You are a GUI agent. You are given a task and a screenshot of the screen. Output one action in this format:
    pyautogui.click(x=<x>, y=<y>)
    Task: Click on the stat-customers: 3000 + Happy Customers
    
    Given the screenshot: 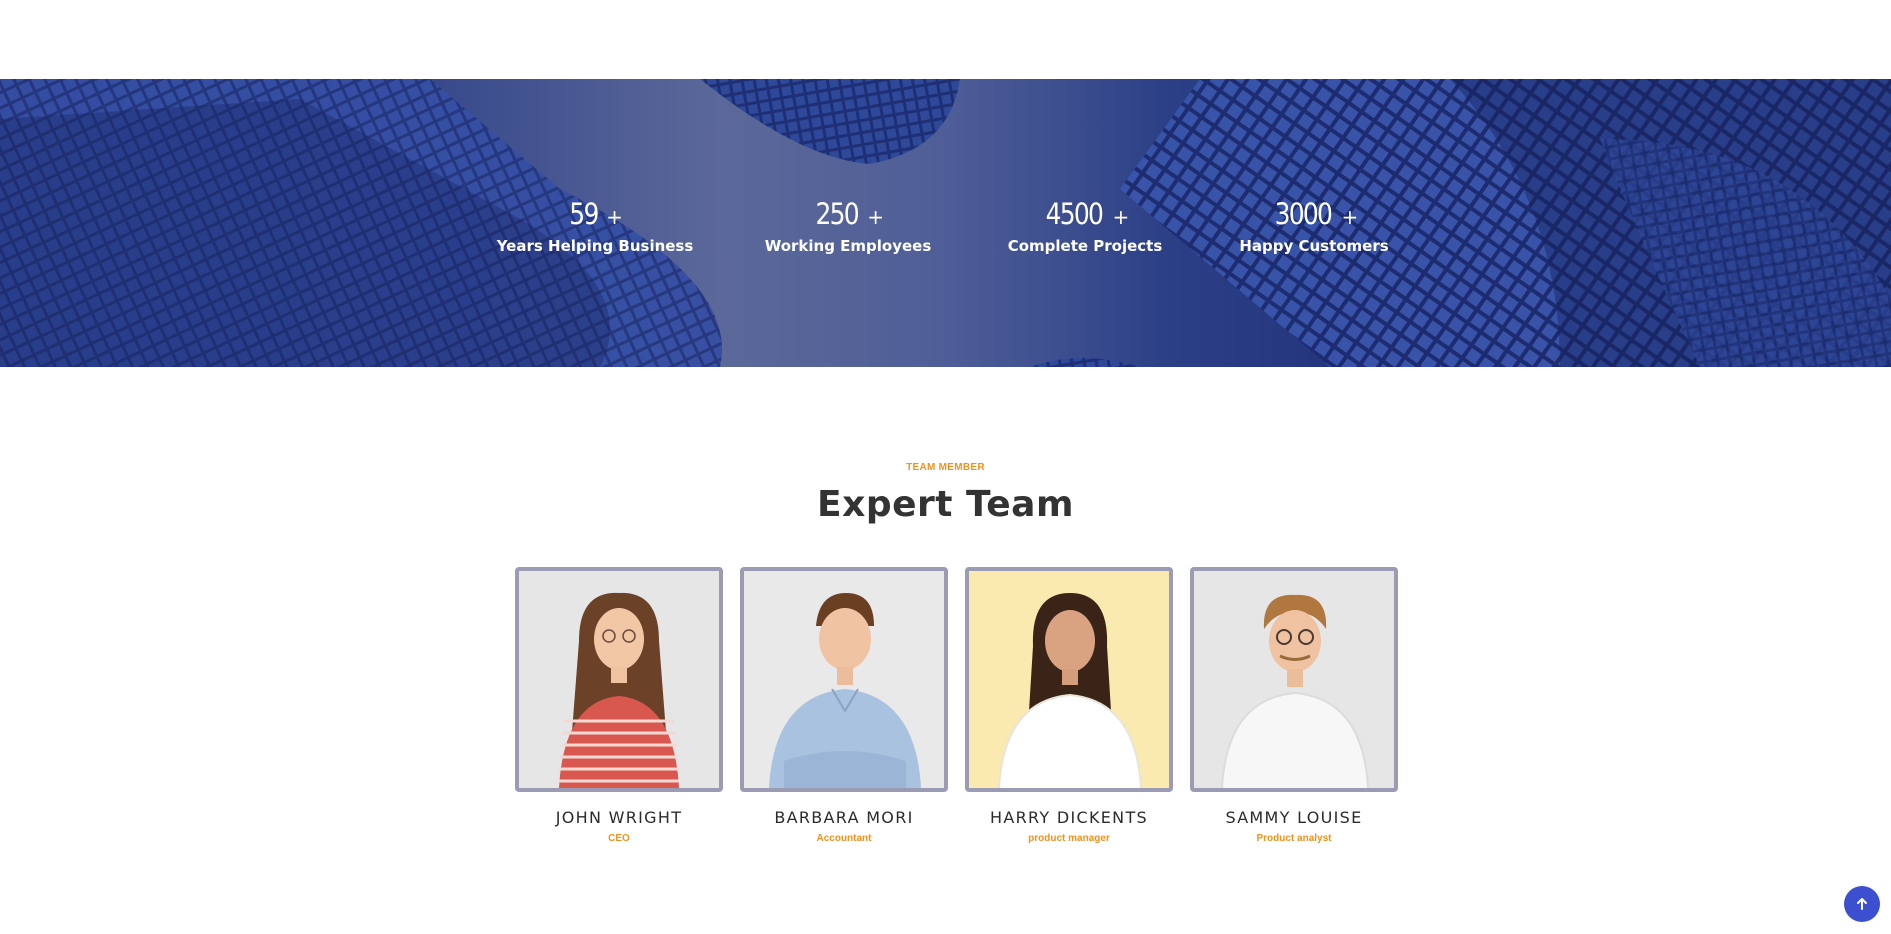 What is the action you would take?
    pyautogui.click(x=1314, y=226)
    